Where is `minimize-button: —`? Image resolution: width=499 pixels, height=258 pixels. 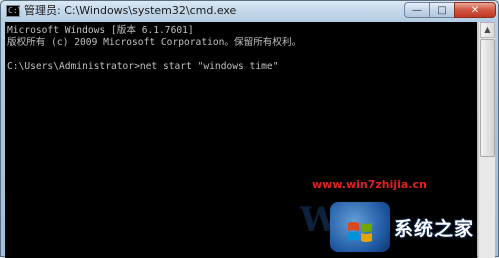 minimize-button: — is located at coordinates (417, 10).